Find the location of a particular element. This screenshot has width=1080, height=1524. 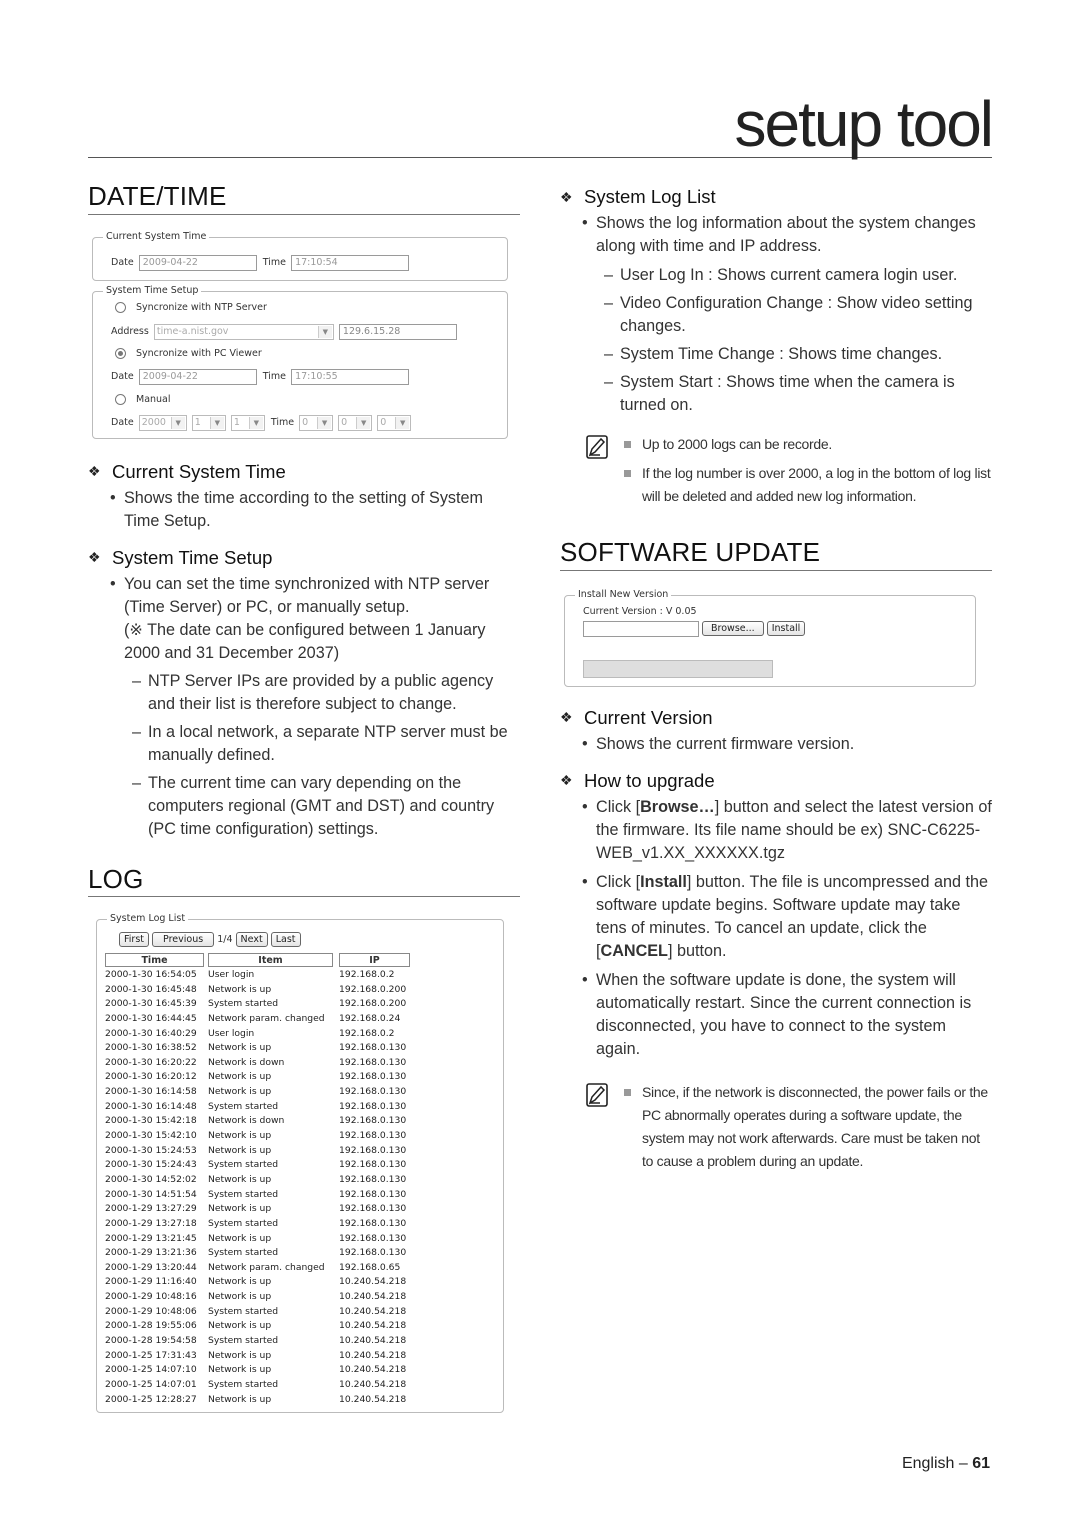

pc-time-field: 17:10:55 is located at coordinates (350, 376).